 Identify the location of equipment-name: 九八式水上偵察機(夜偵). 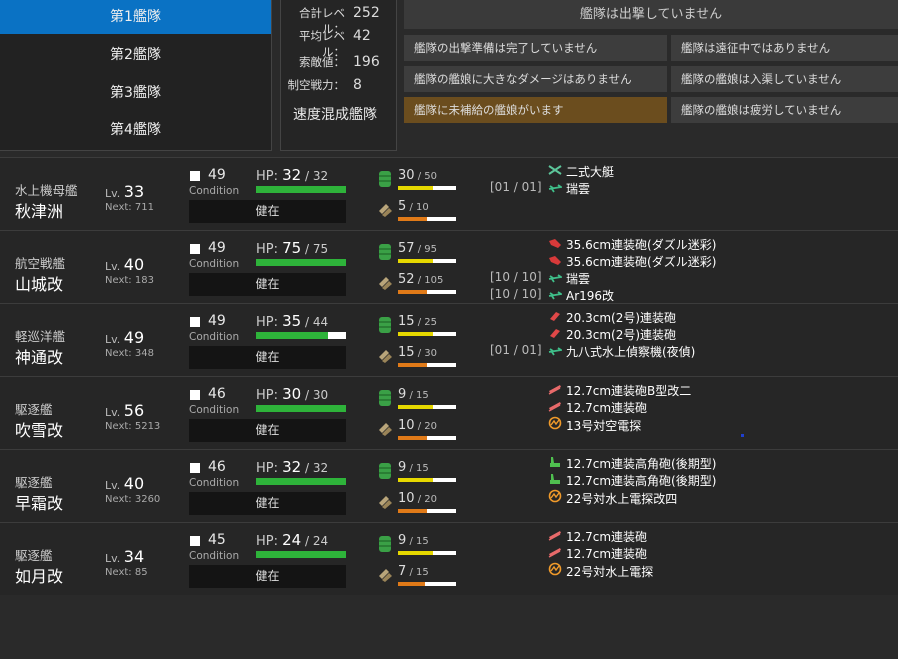
(631, 352).